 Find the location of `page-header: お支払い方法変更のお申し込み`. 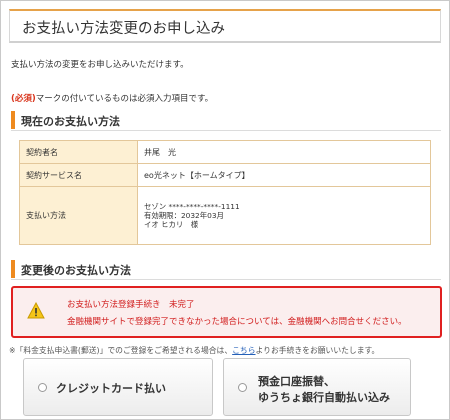

page-header: お支払い方法変更のお申し込み is located at coordinates (225, 26).